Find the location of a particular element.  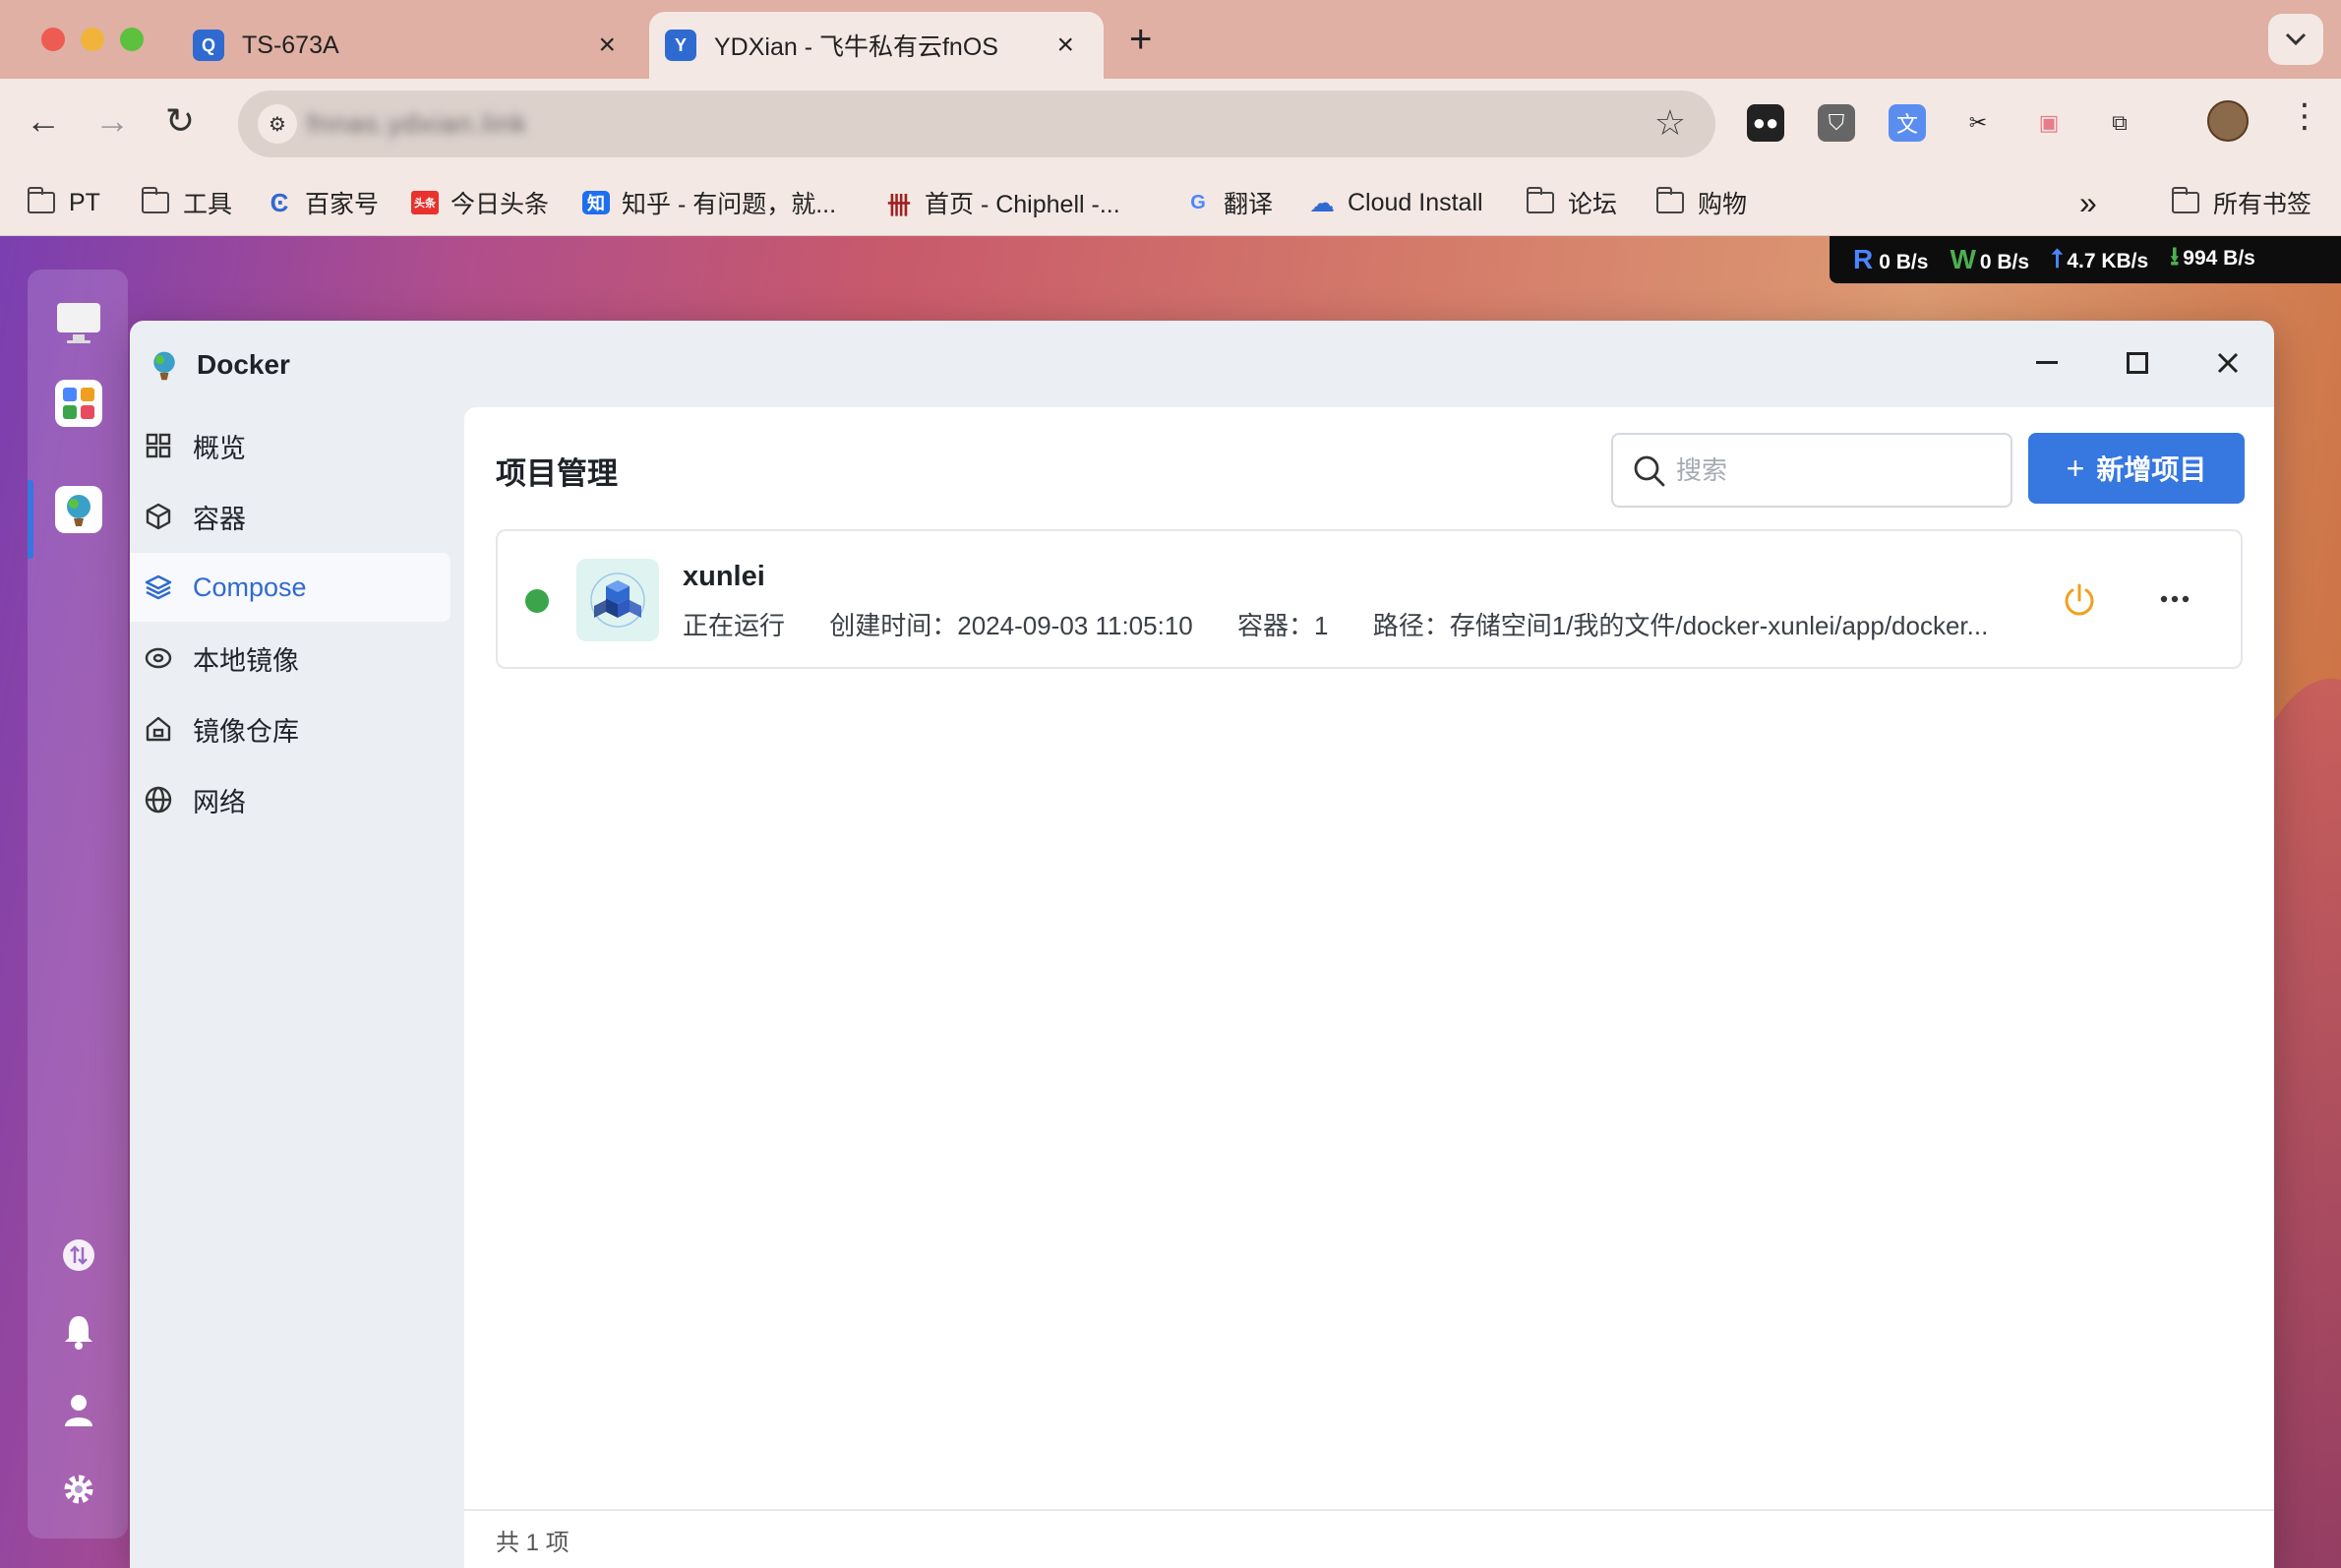

search-input is located at coordinates (1833, 470).